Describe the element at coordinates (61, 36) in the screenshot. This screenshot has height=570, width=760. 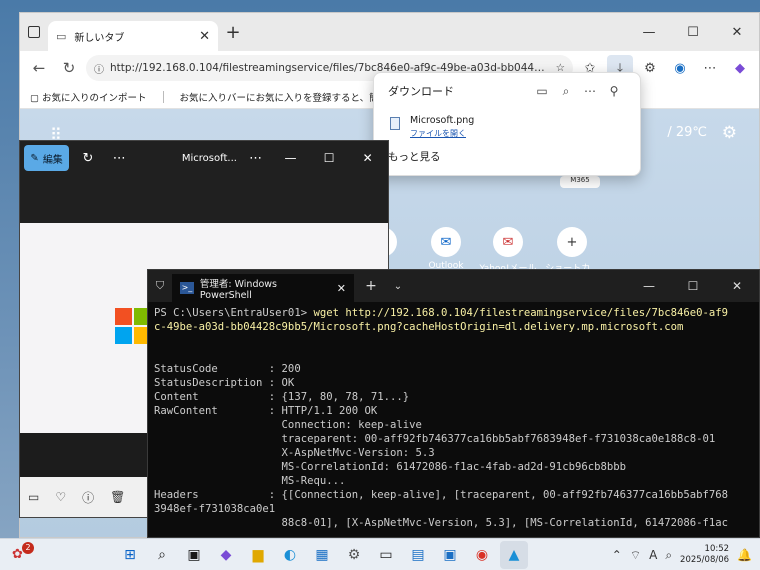
I see `tab-favicon-icon: ▭` at that location.